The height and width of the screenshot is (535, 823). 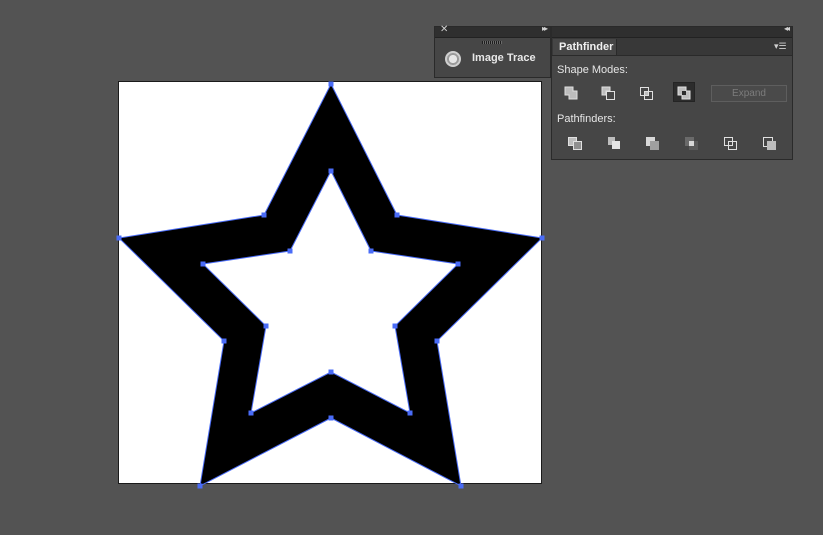 I want to click on minus-back-button, so click(x=770, y=143).